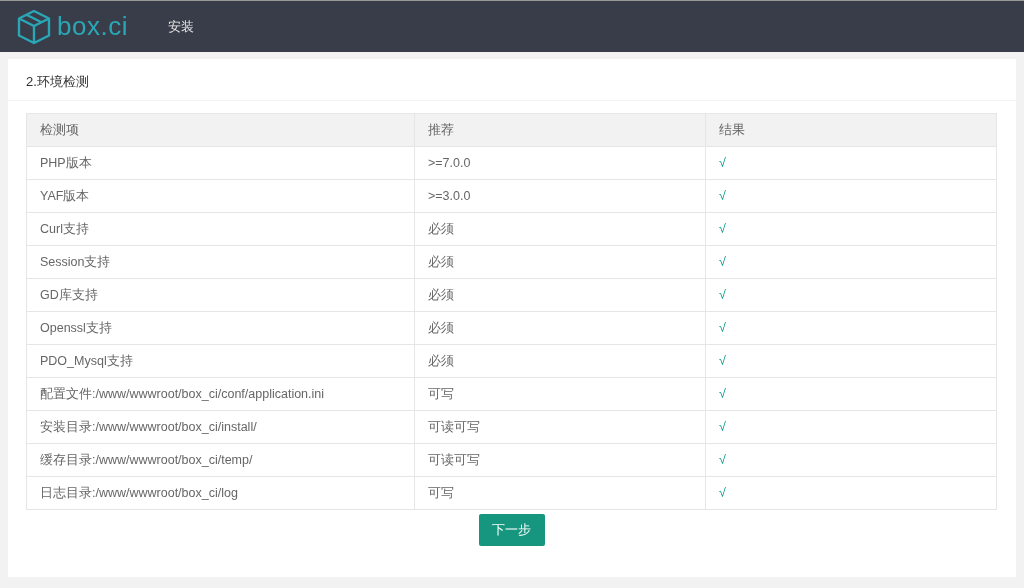 The width and height of the screenshot is (1024, 588). Describe the element at coordinates (560, 196) in the screenshot. I see `table-cell: >=3.0.0` at that location.